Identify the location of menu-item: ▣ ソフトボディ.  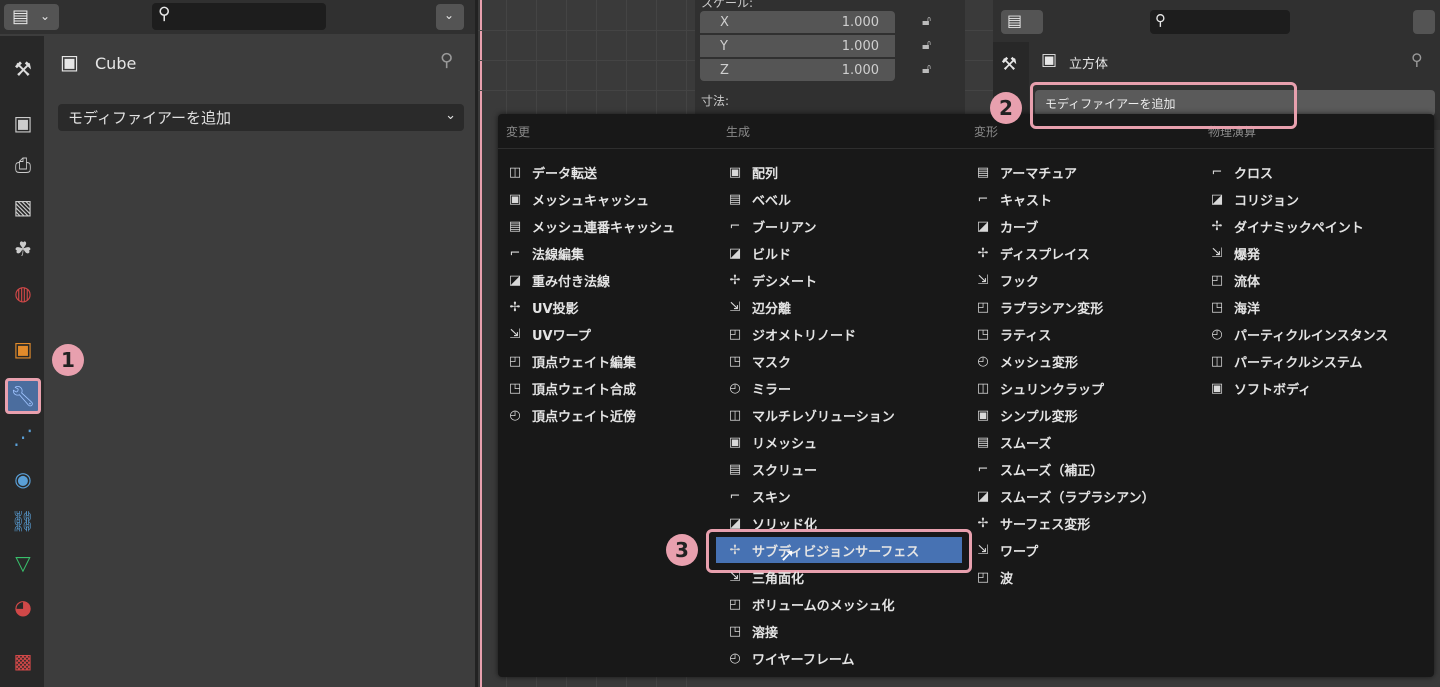
(1259, 388).